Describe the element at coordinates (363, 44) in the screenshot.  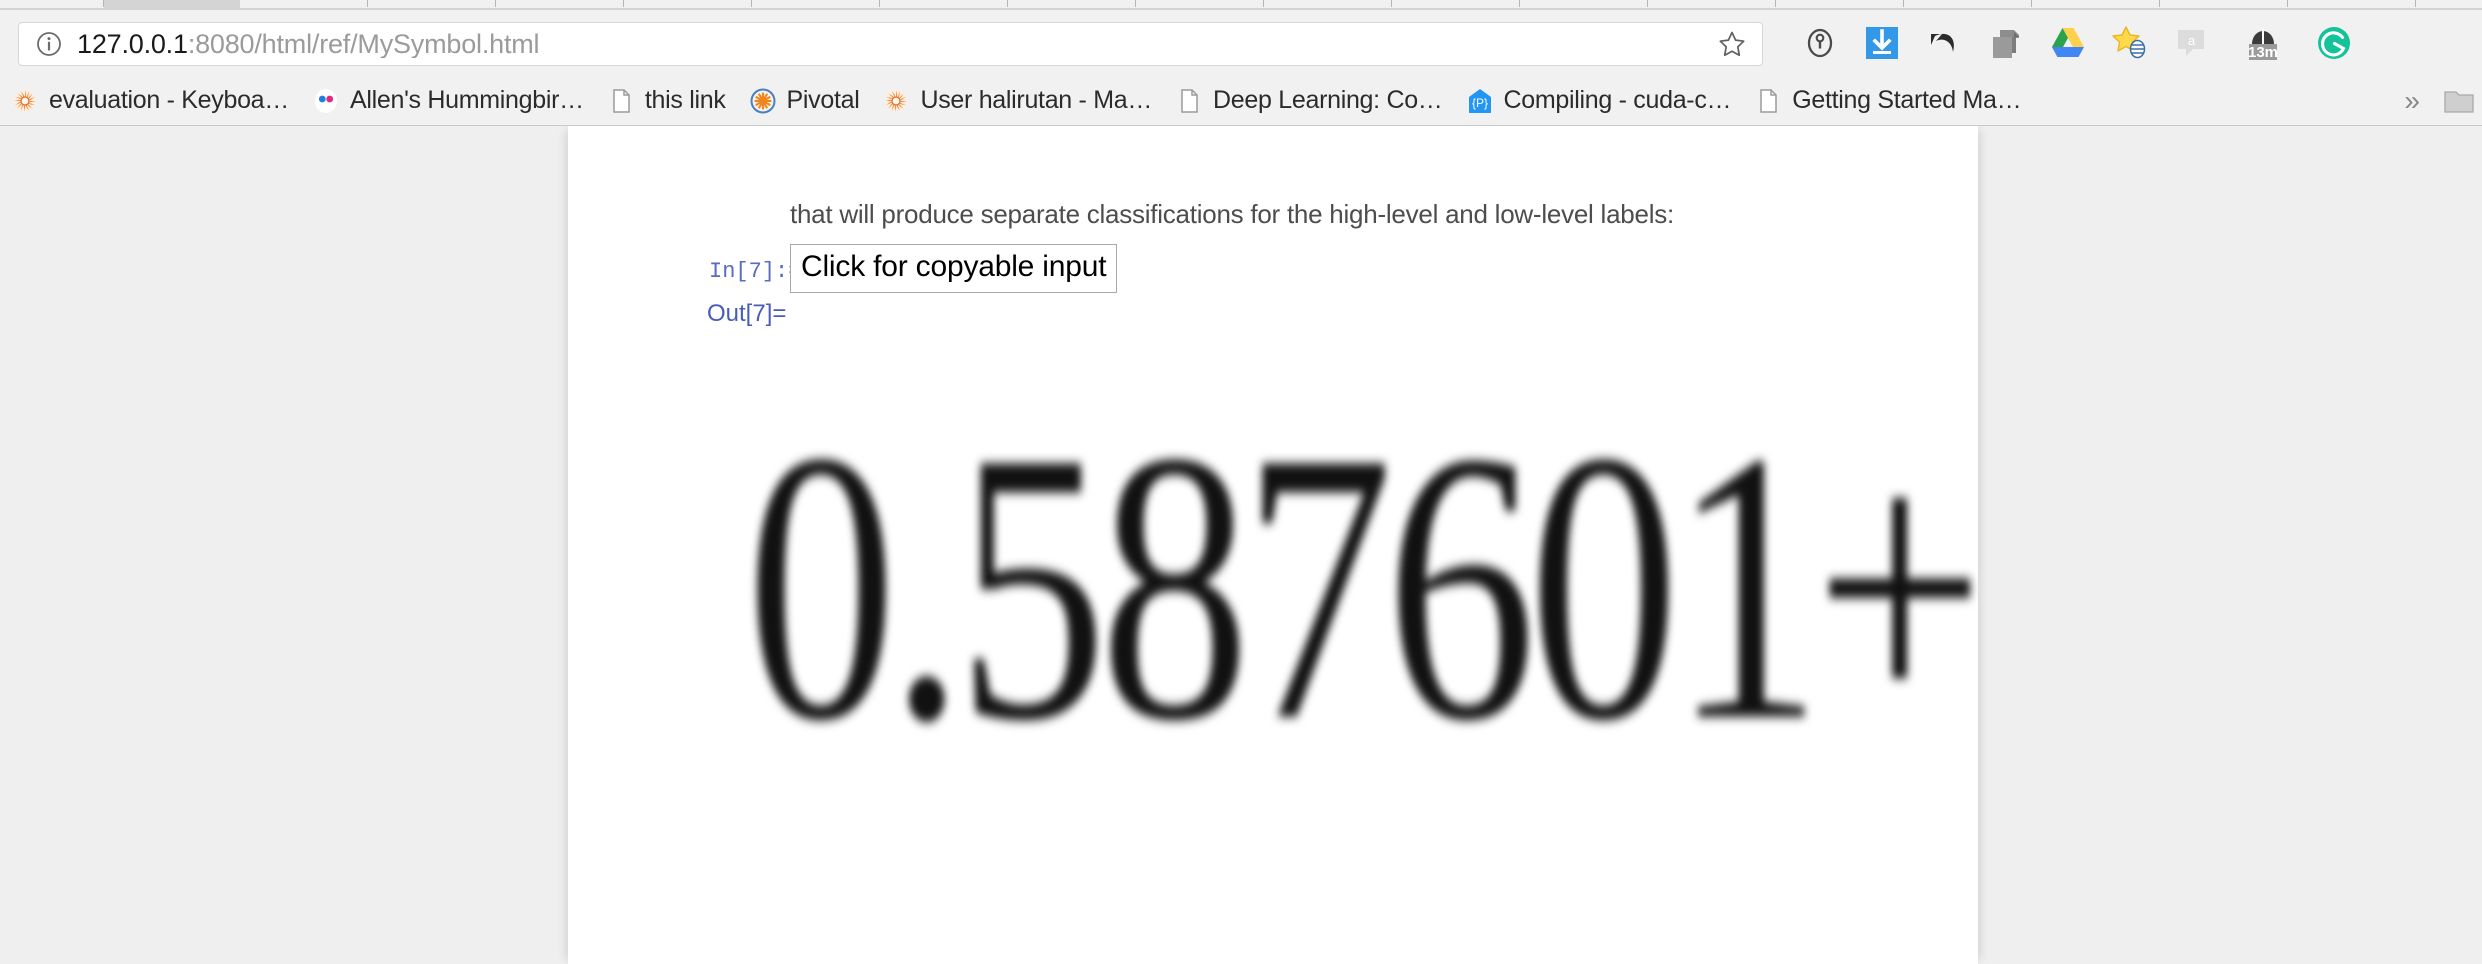
I see `url-path: :8080/html/ref/MySymbol.html` at that location.